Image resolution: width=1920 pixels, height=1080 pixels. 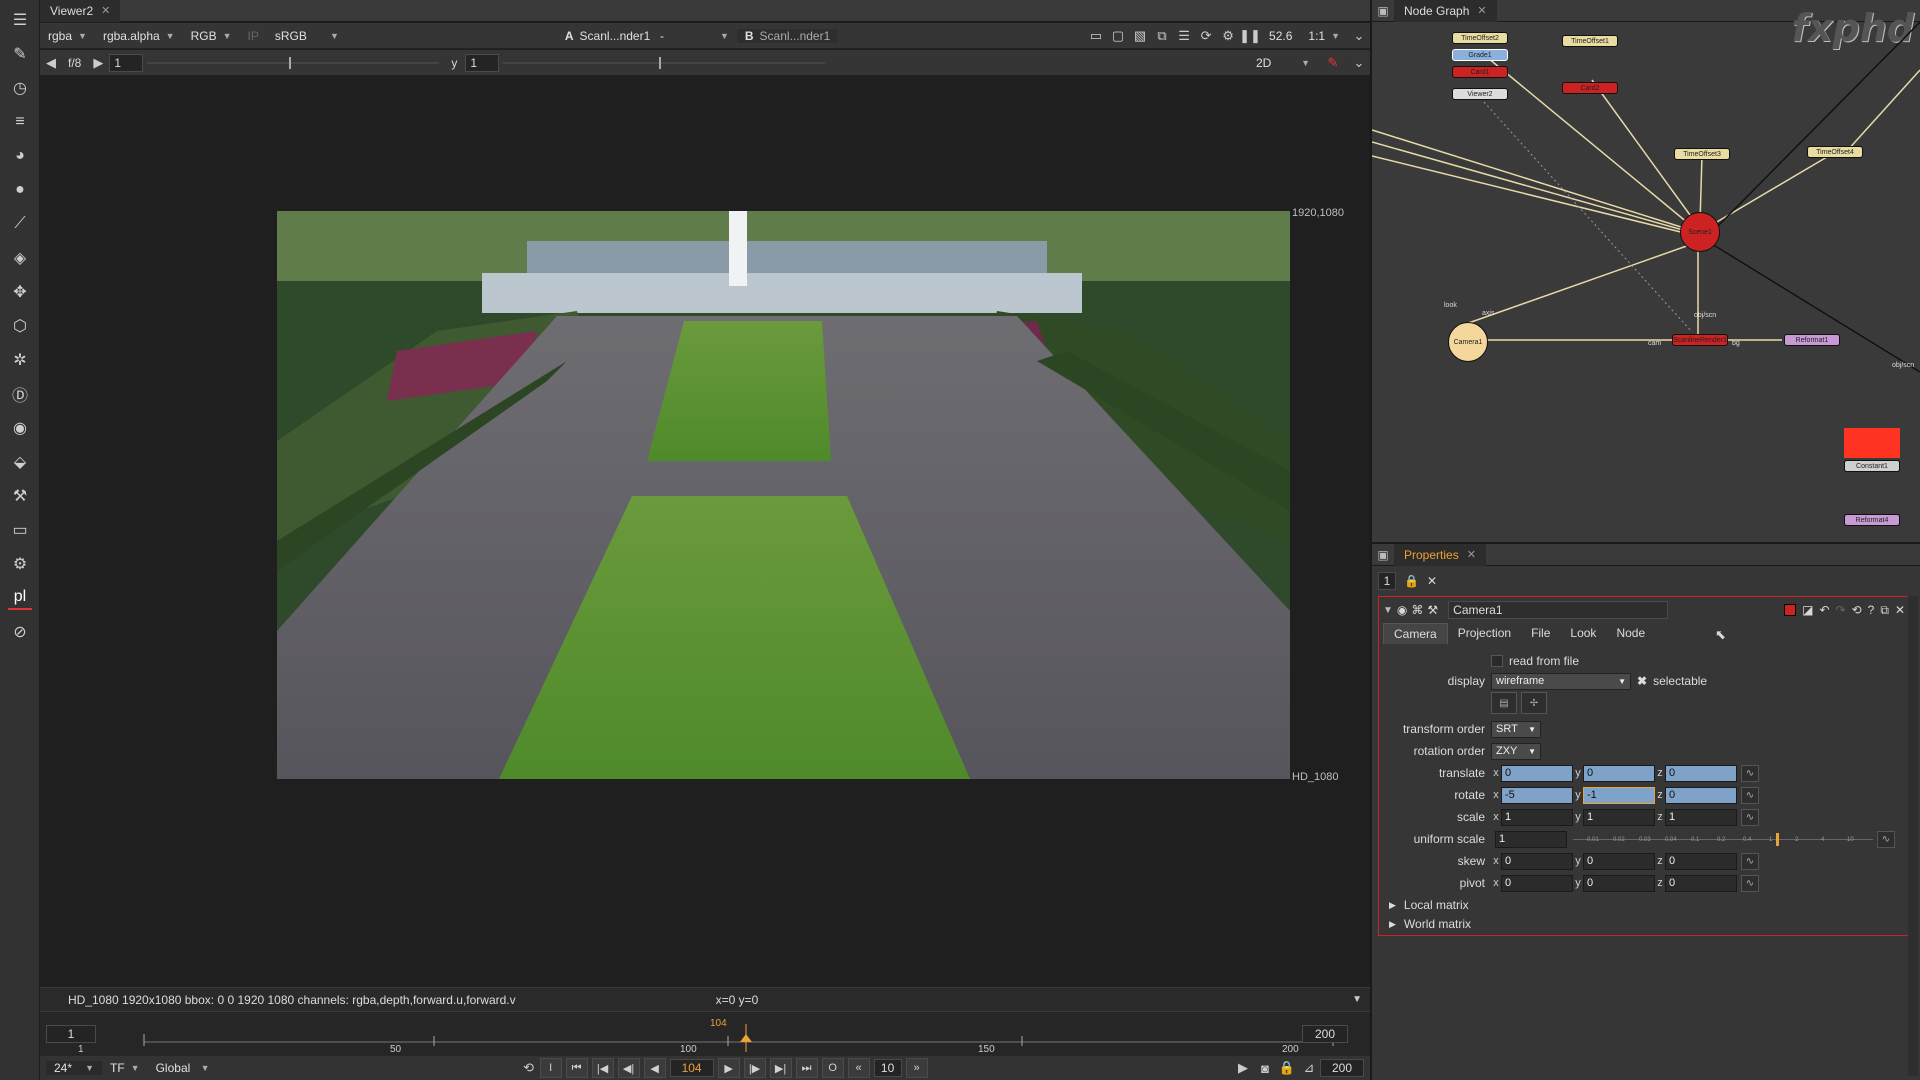 I want to click on node-reformat1: Reformat1, so click(x=1812, y=340).